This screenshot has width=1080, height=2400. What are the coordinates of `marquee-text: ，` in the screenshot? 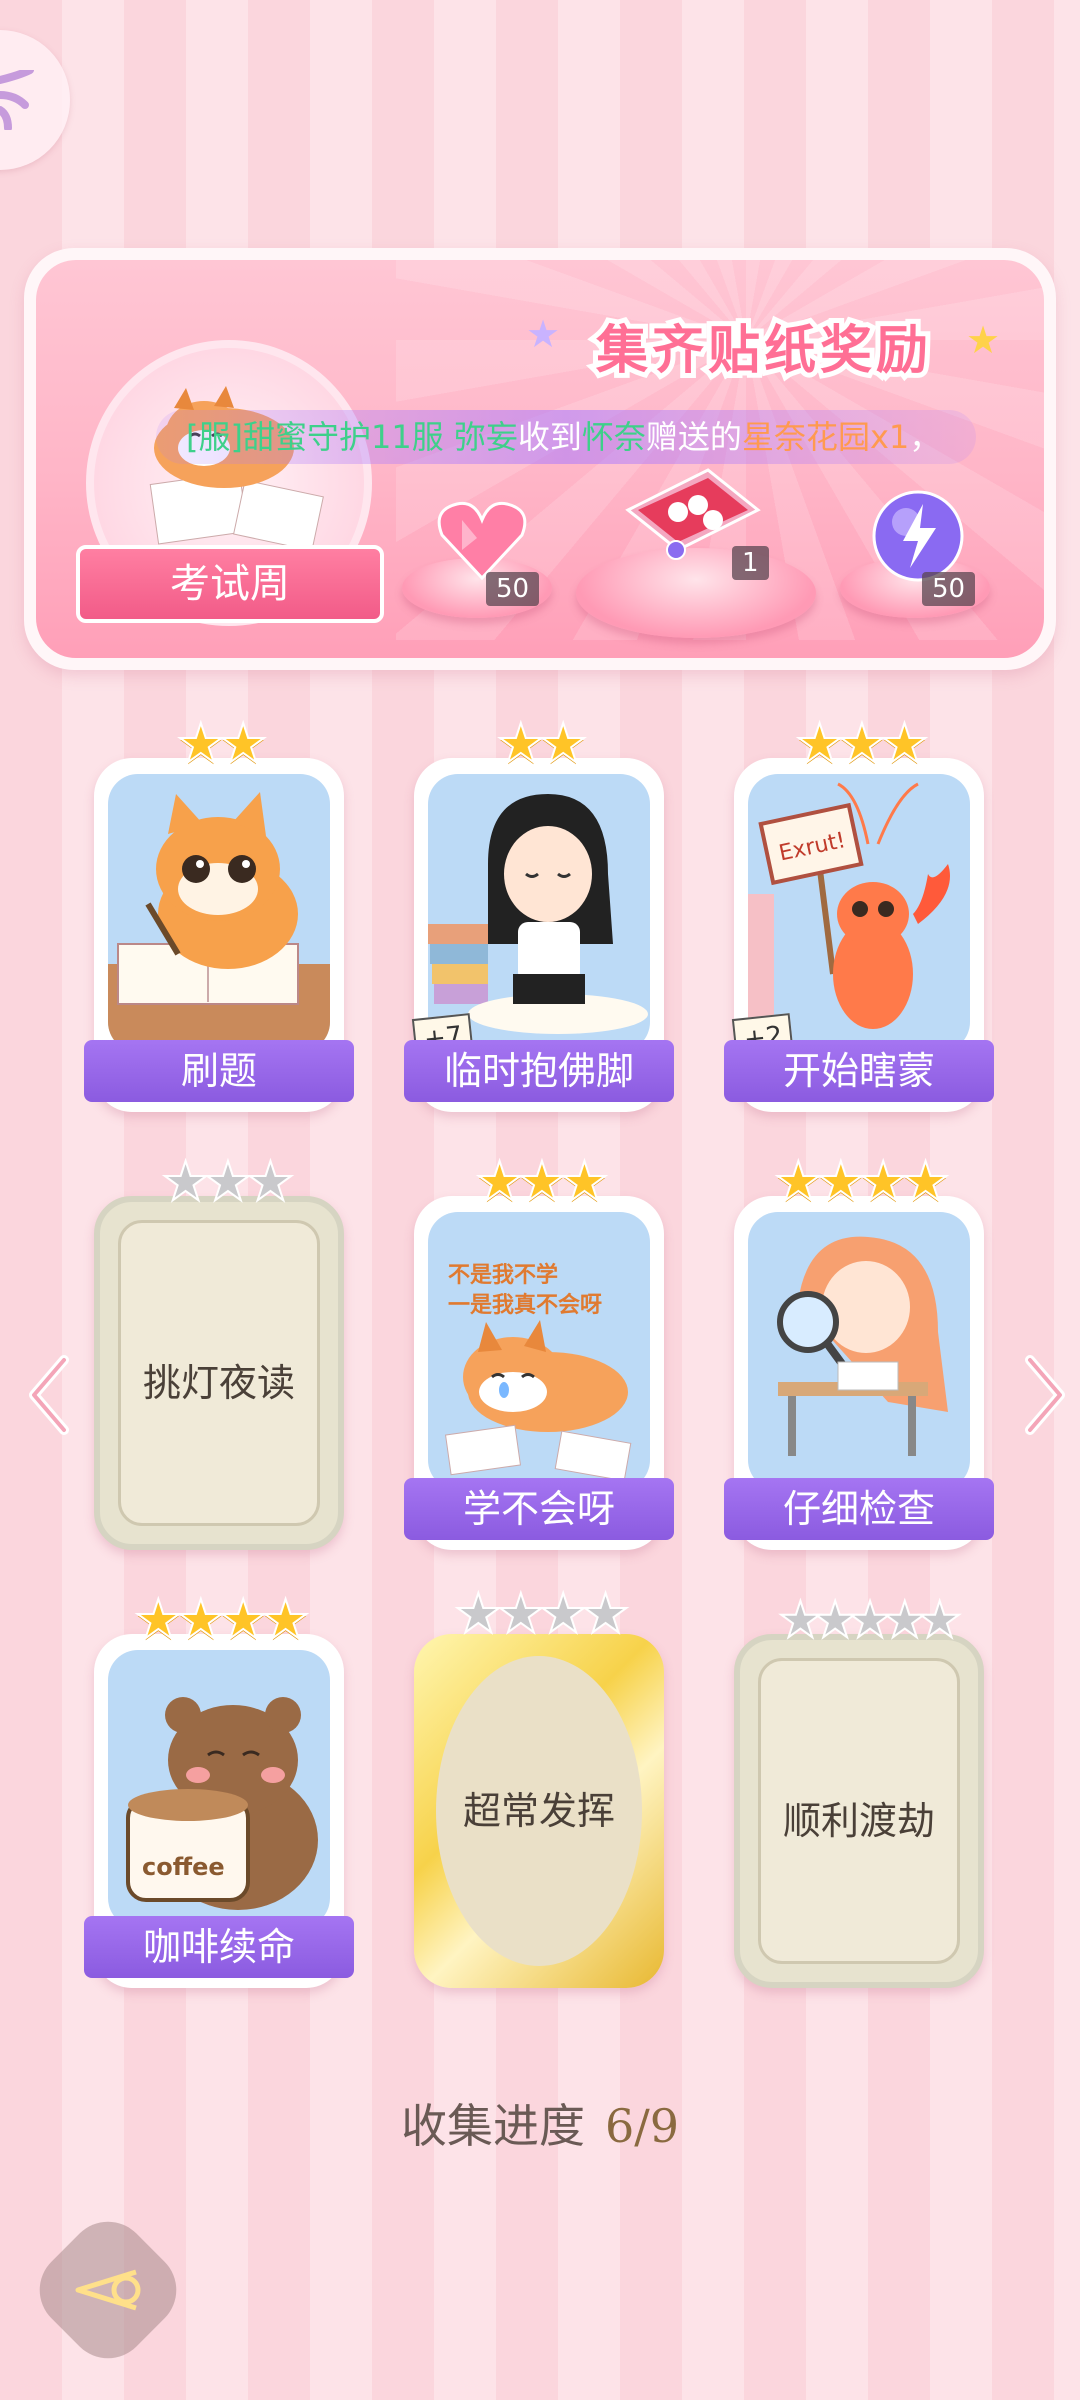 It's located at (925, 437).